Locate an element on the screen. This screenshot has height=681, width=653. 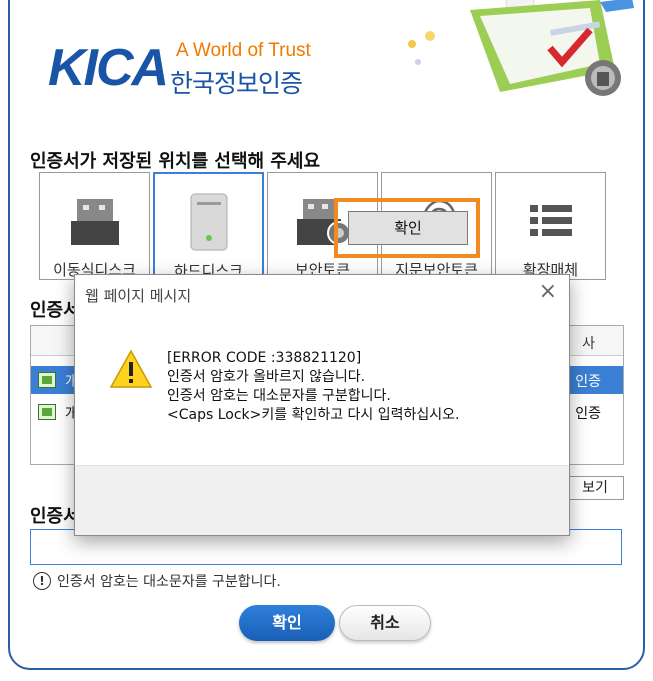
message-line: 인증서 암호는 대소문자를 구분합니다. is located at coordinates (279, 396).